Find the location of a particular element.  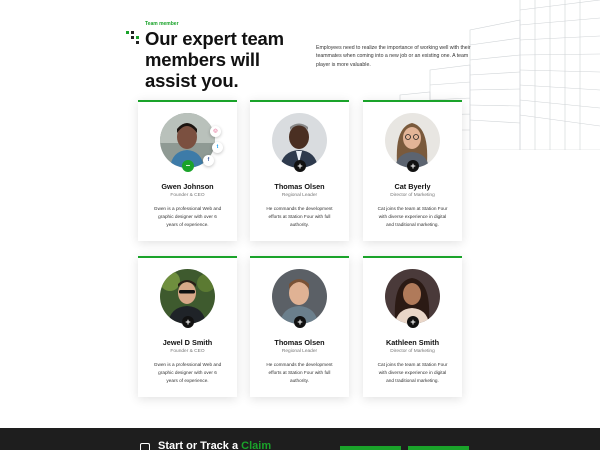

start-claim-button is located at coordinates (370, 448).